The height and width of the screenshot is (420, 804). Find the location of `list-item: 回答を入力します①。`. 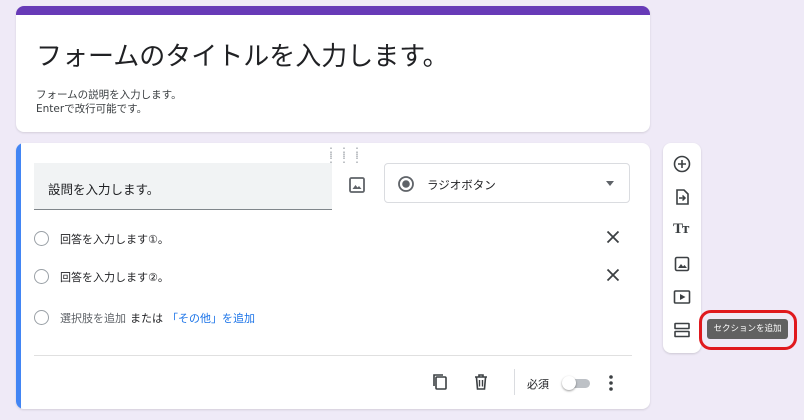

list-item: 回答を入力します①。 is located at coordinates (334, 239).